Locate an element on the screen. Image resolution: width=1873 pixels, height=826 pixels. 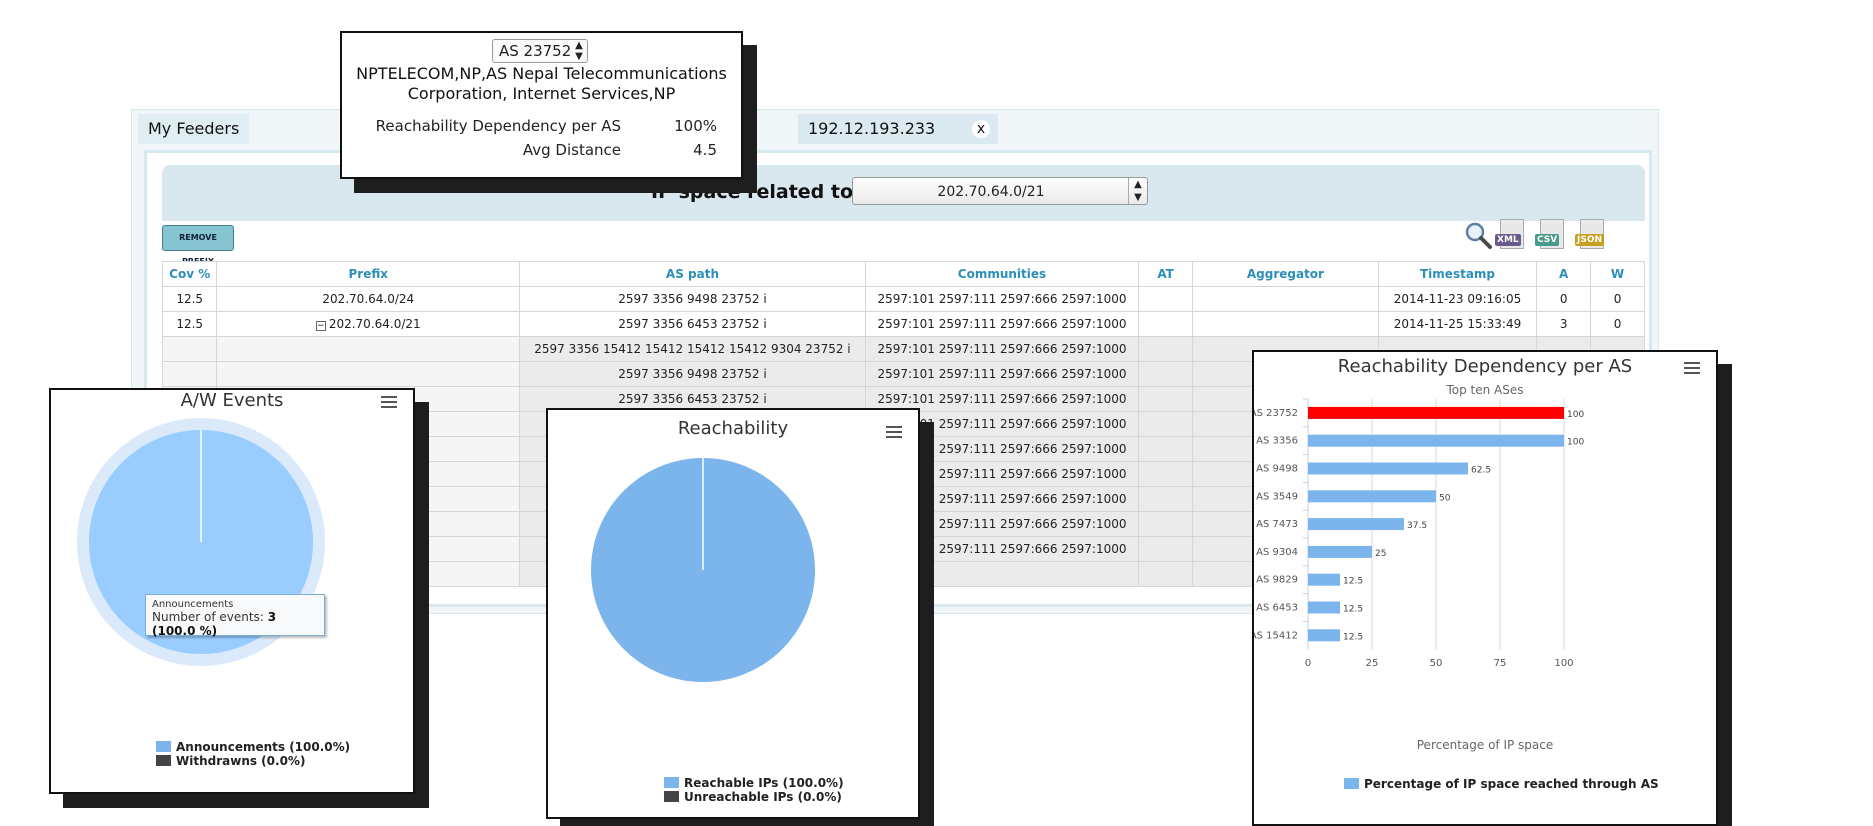
tab-ip-label: 192.12.193.233 is located at coordinates (872, 128).